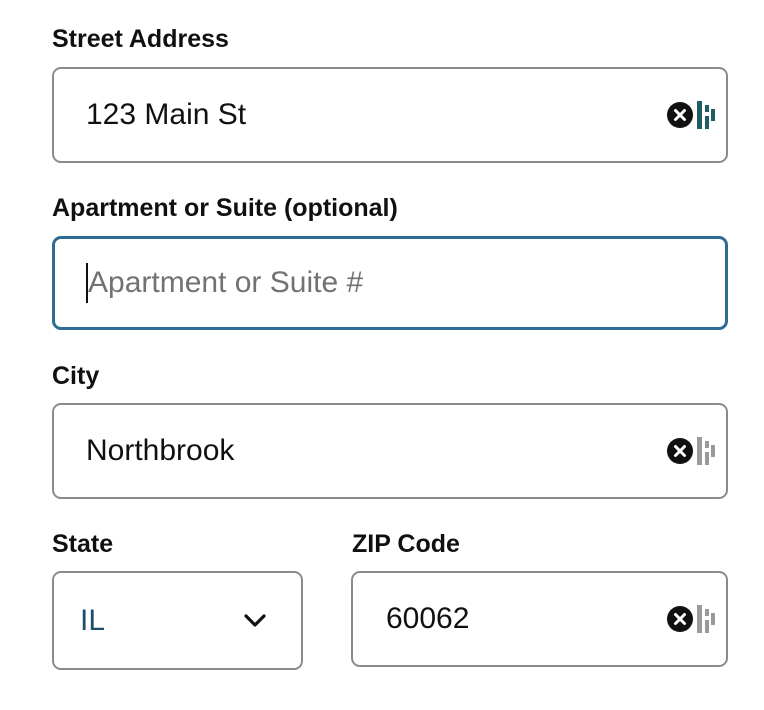  I want to click on clear-street-address-icon, so click(680, 115).